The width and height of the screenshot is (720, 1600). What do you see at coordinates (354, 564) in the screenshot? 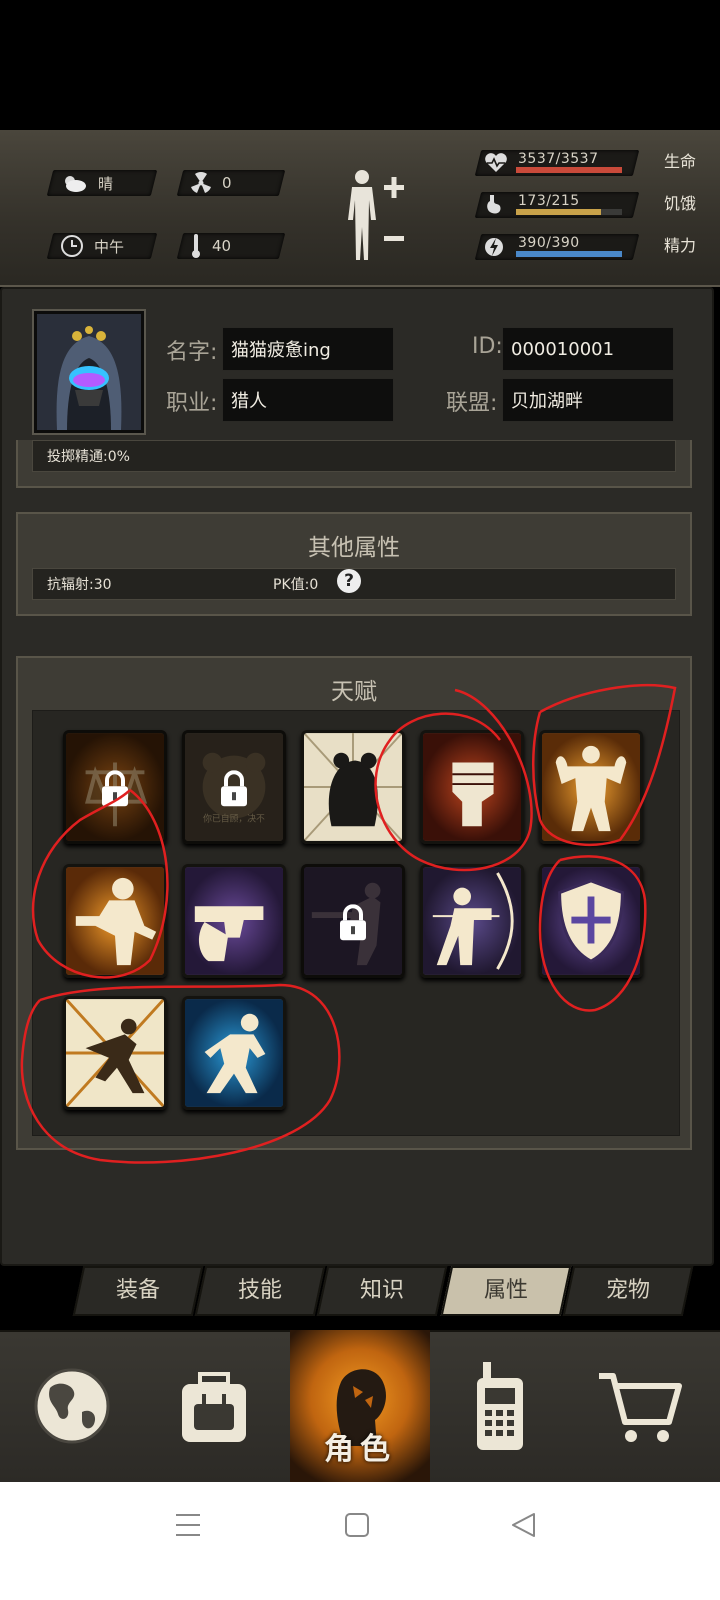
I see `other-attributes-section: 其他属性 抗辐射:30 PK值:0 ?` at bounding box center [354, 564].